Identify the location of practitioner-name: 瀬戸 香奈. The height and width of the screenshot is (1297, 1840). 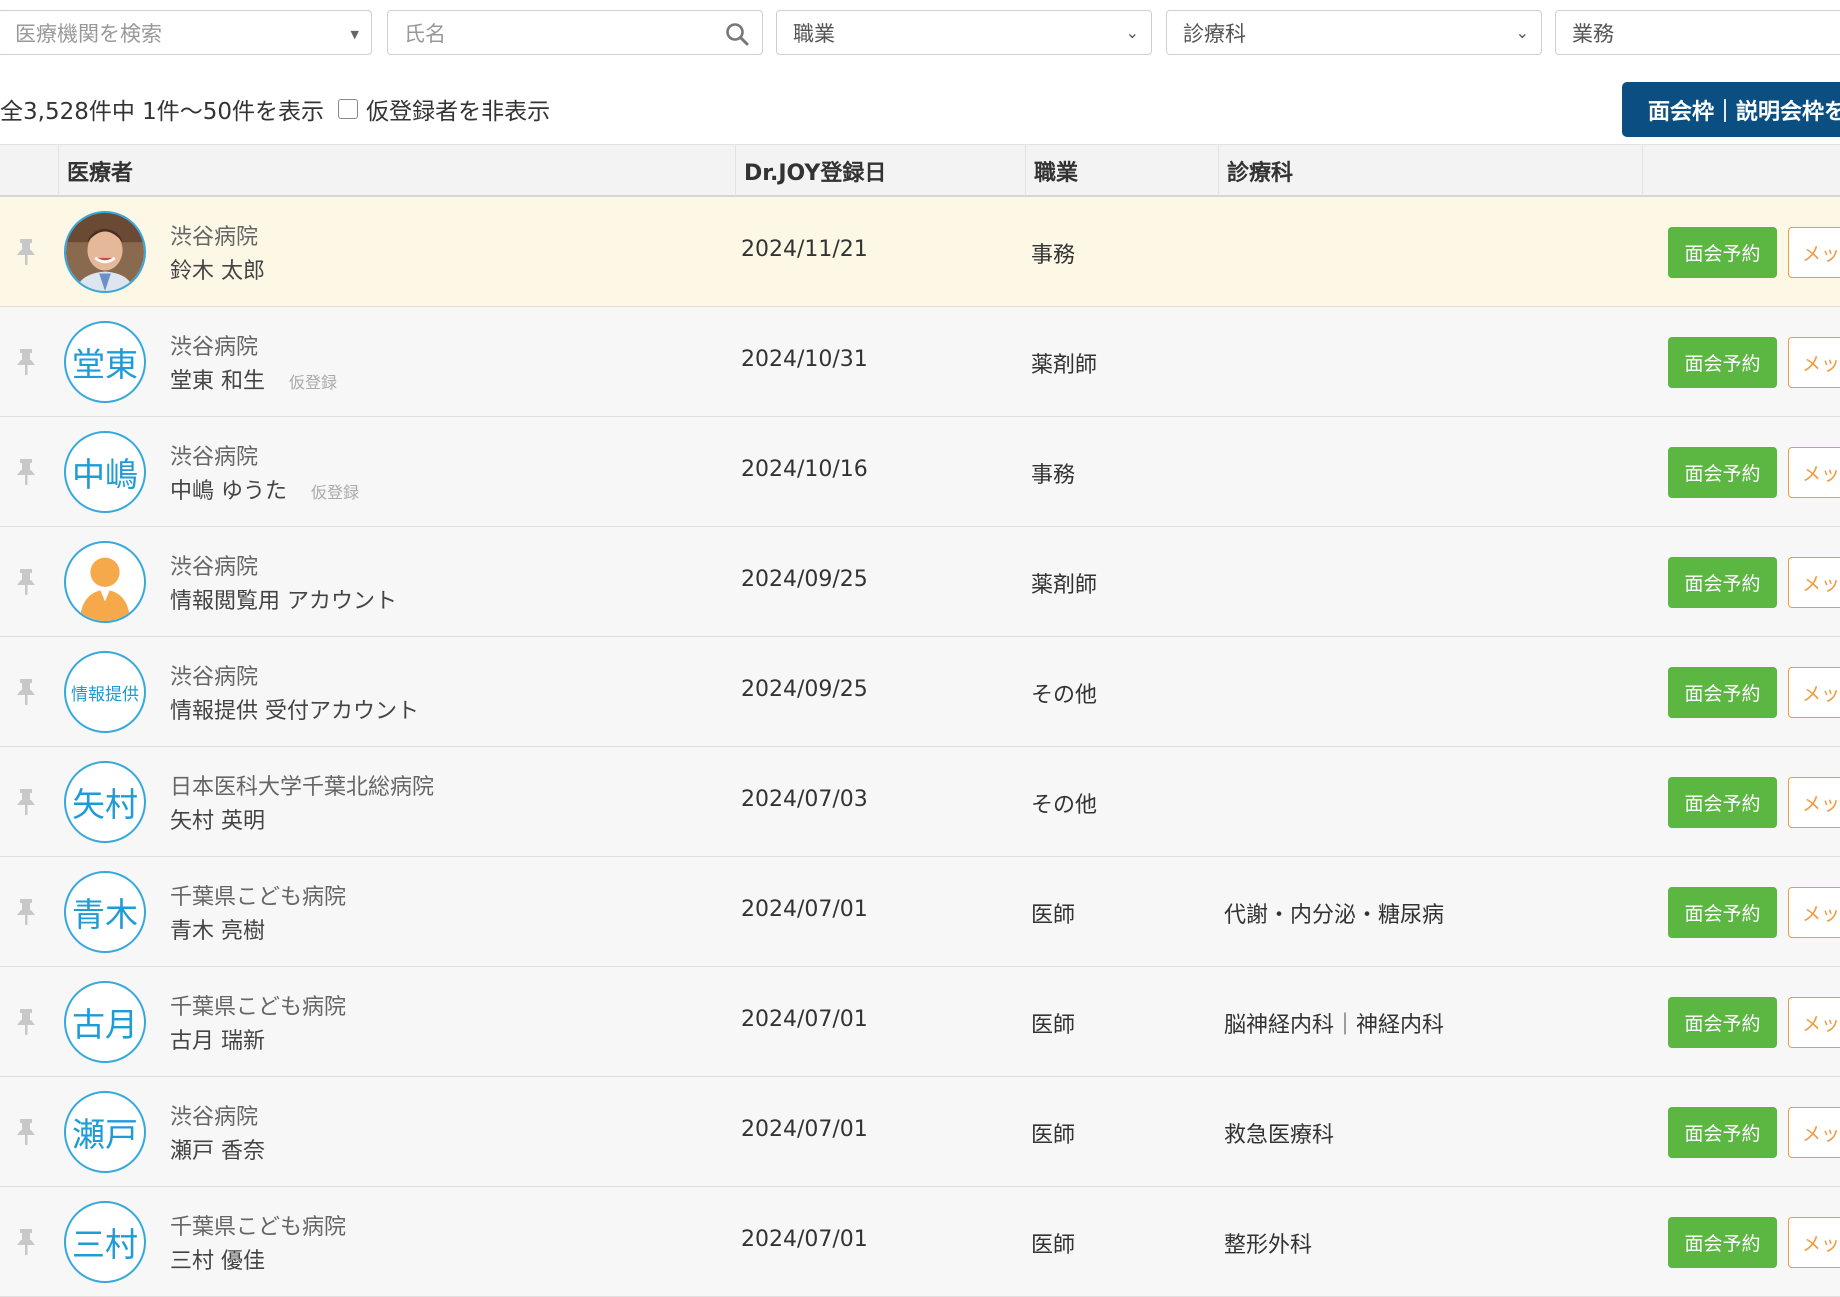
(217, 1151).